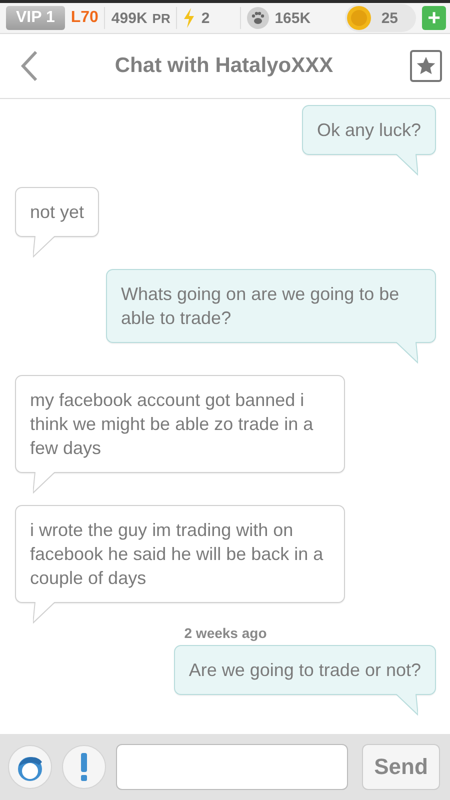  Describe the element at coordinates (305, 680) in the screenshot. I see `sent-message: Are we going to trade or not?` at that location.